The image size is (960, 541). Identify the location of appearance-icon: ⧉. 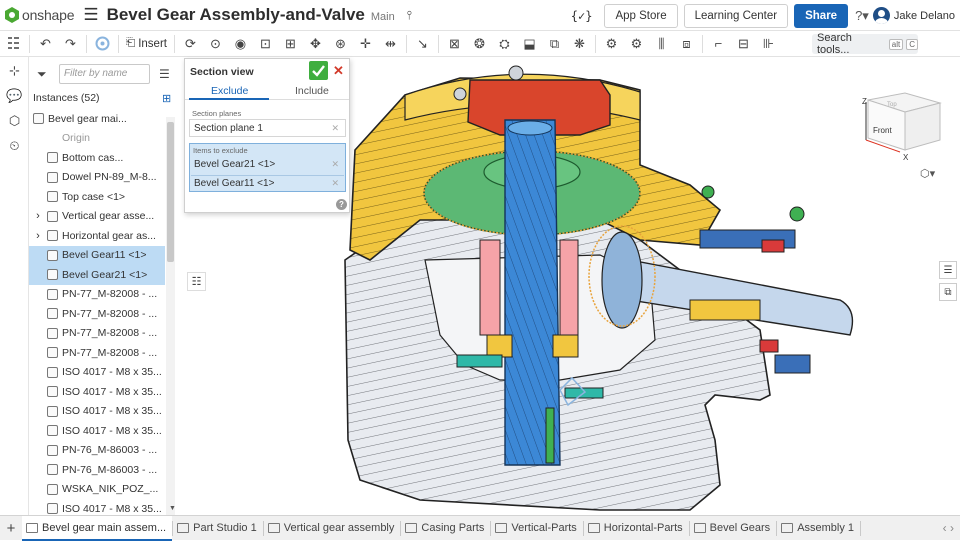
(948, 292).